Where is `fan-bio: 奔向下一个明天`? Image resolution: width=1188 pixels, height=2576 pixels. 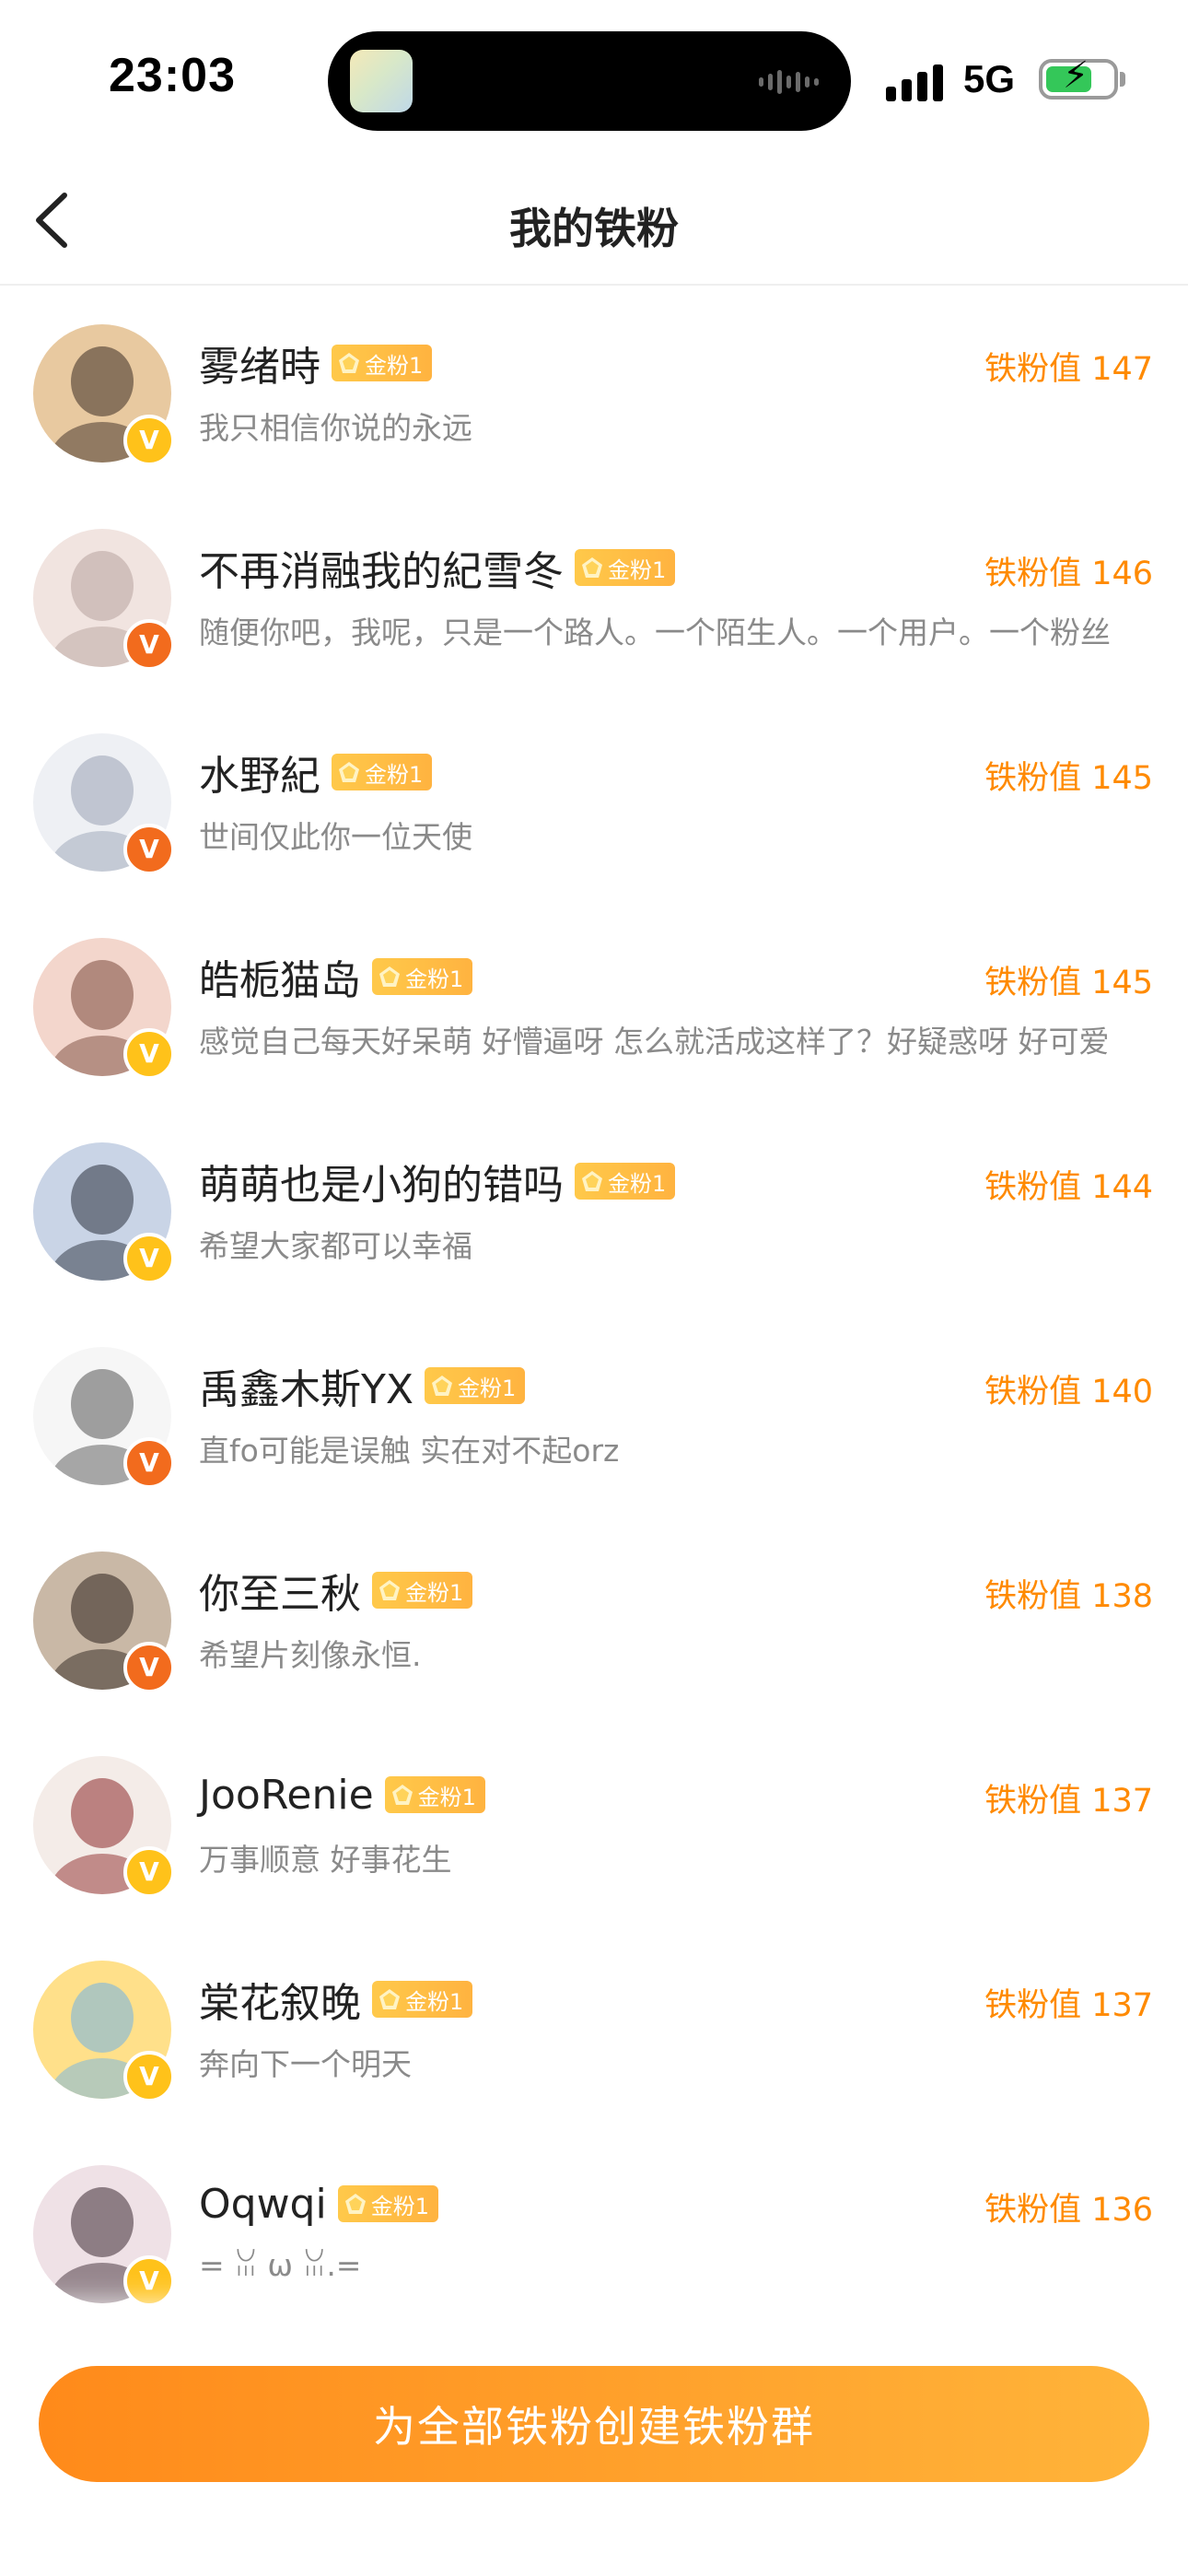
fan-bio: 奔向下一个明天 is located at coordinates (305, 2064).